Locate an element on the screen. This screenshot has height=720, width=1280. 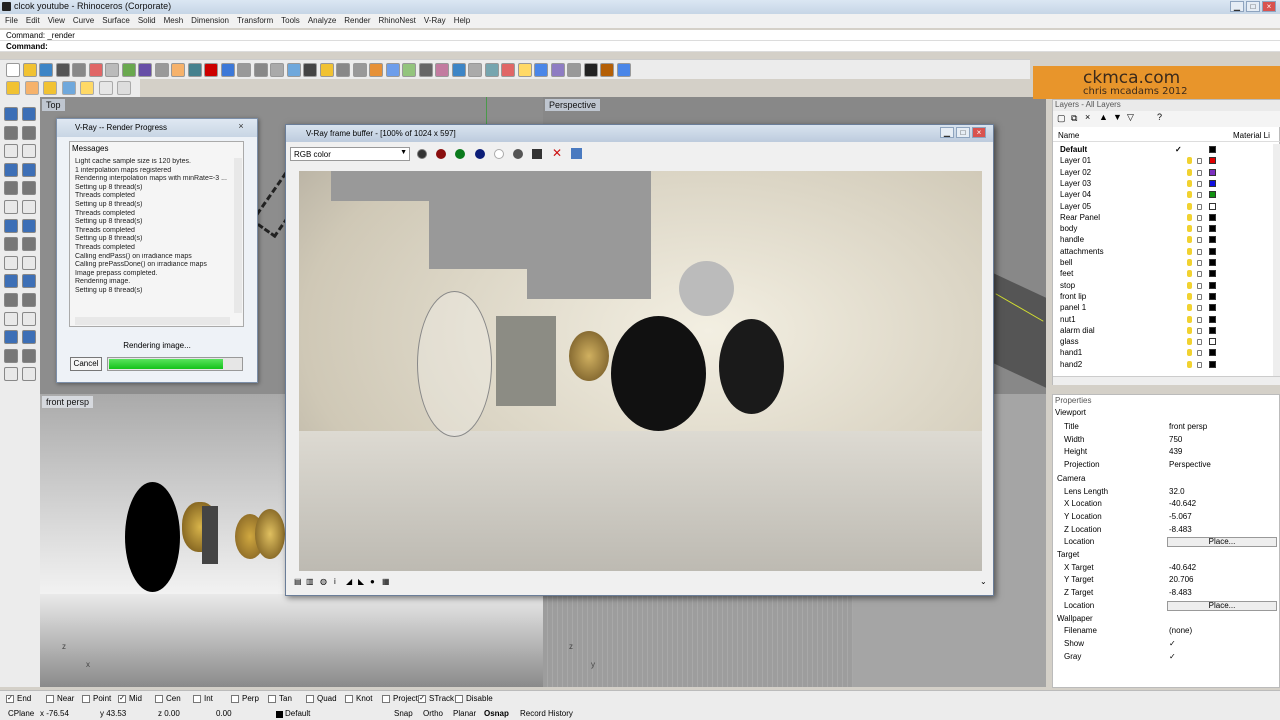
menu-item-file: File is located at coordinates (11, 21).